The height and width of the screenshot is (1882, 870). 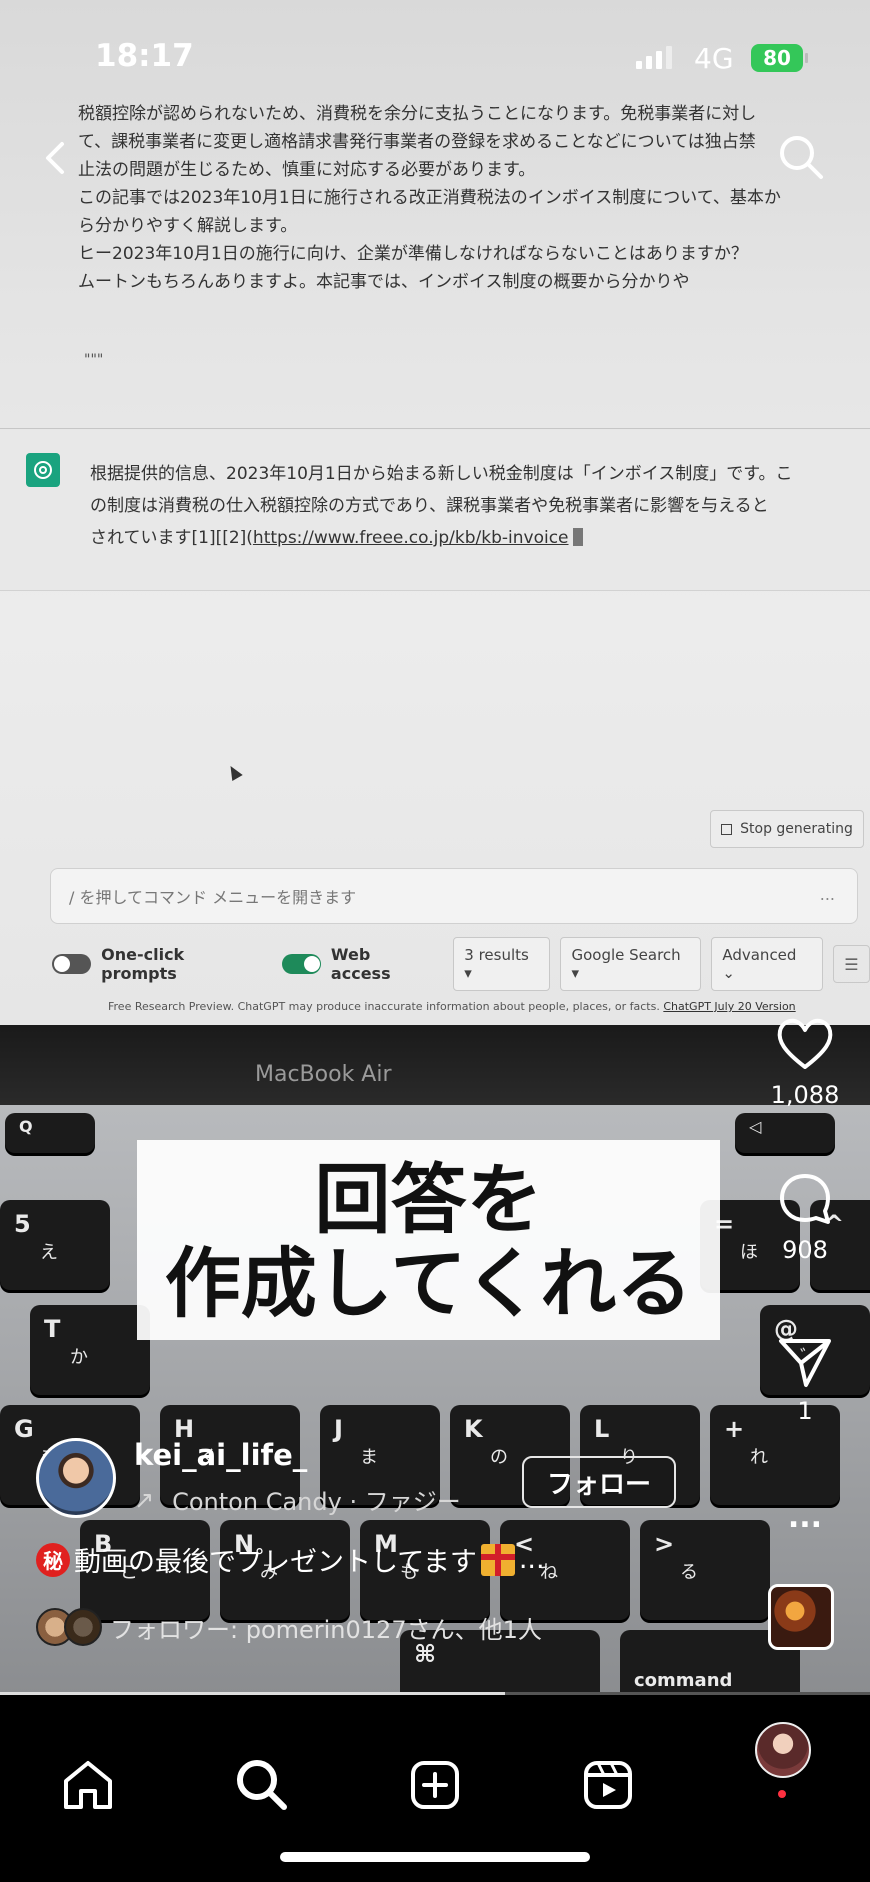 What do you see at coordinates (43, 470) in the screenshot?
I see `chatgpt-logo-icon` at bounding box center [43, 470].